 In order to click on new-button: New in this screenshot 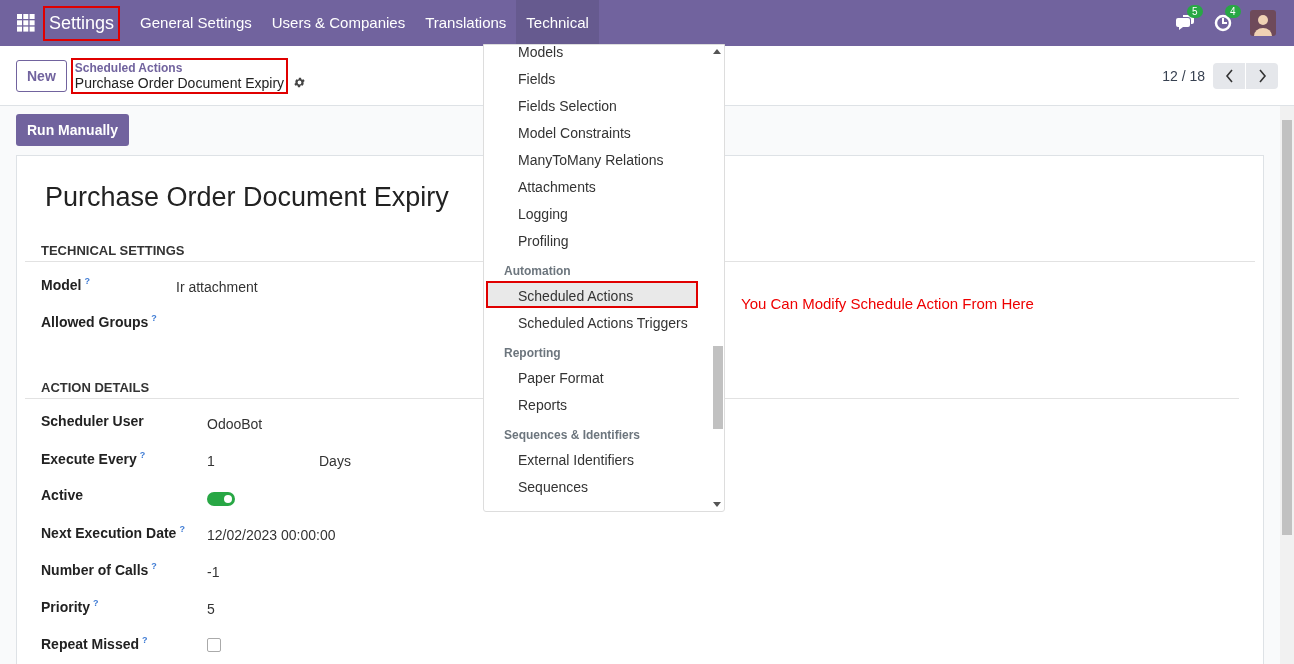, I will do `click(41, 75)`.